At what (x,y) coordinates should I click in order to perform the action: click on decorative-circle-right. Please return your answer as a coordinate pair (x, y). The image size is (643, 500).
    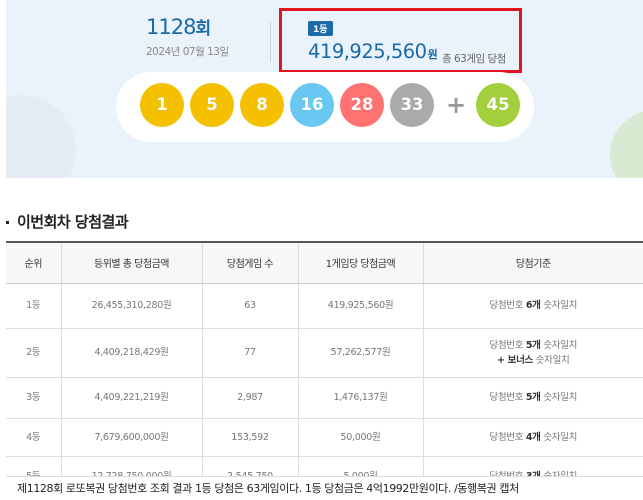
    Looking at the image, I should click on (626, 144).